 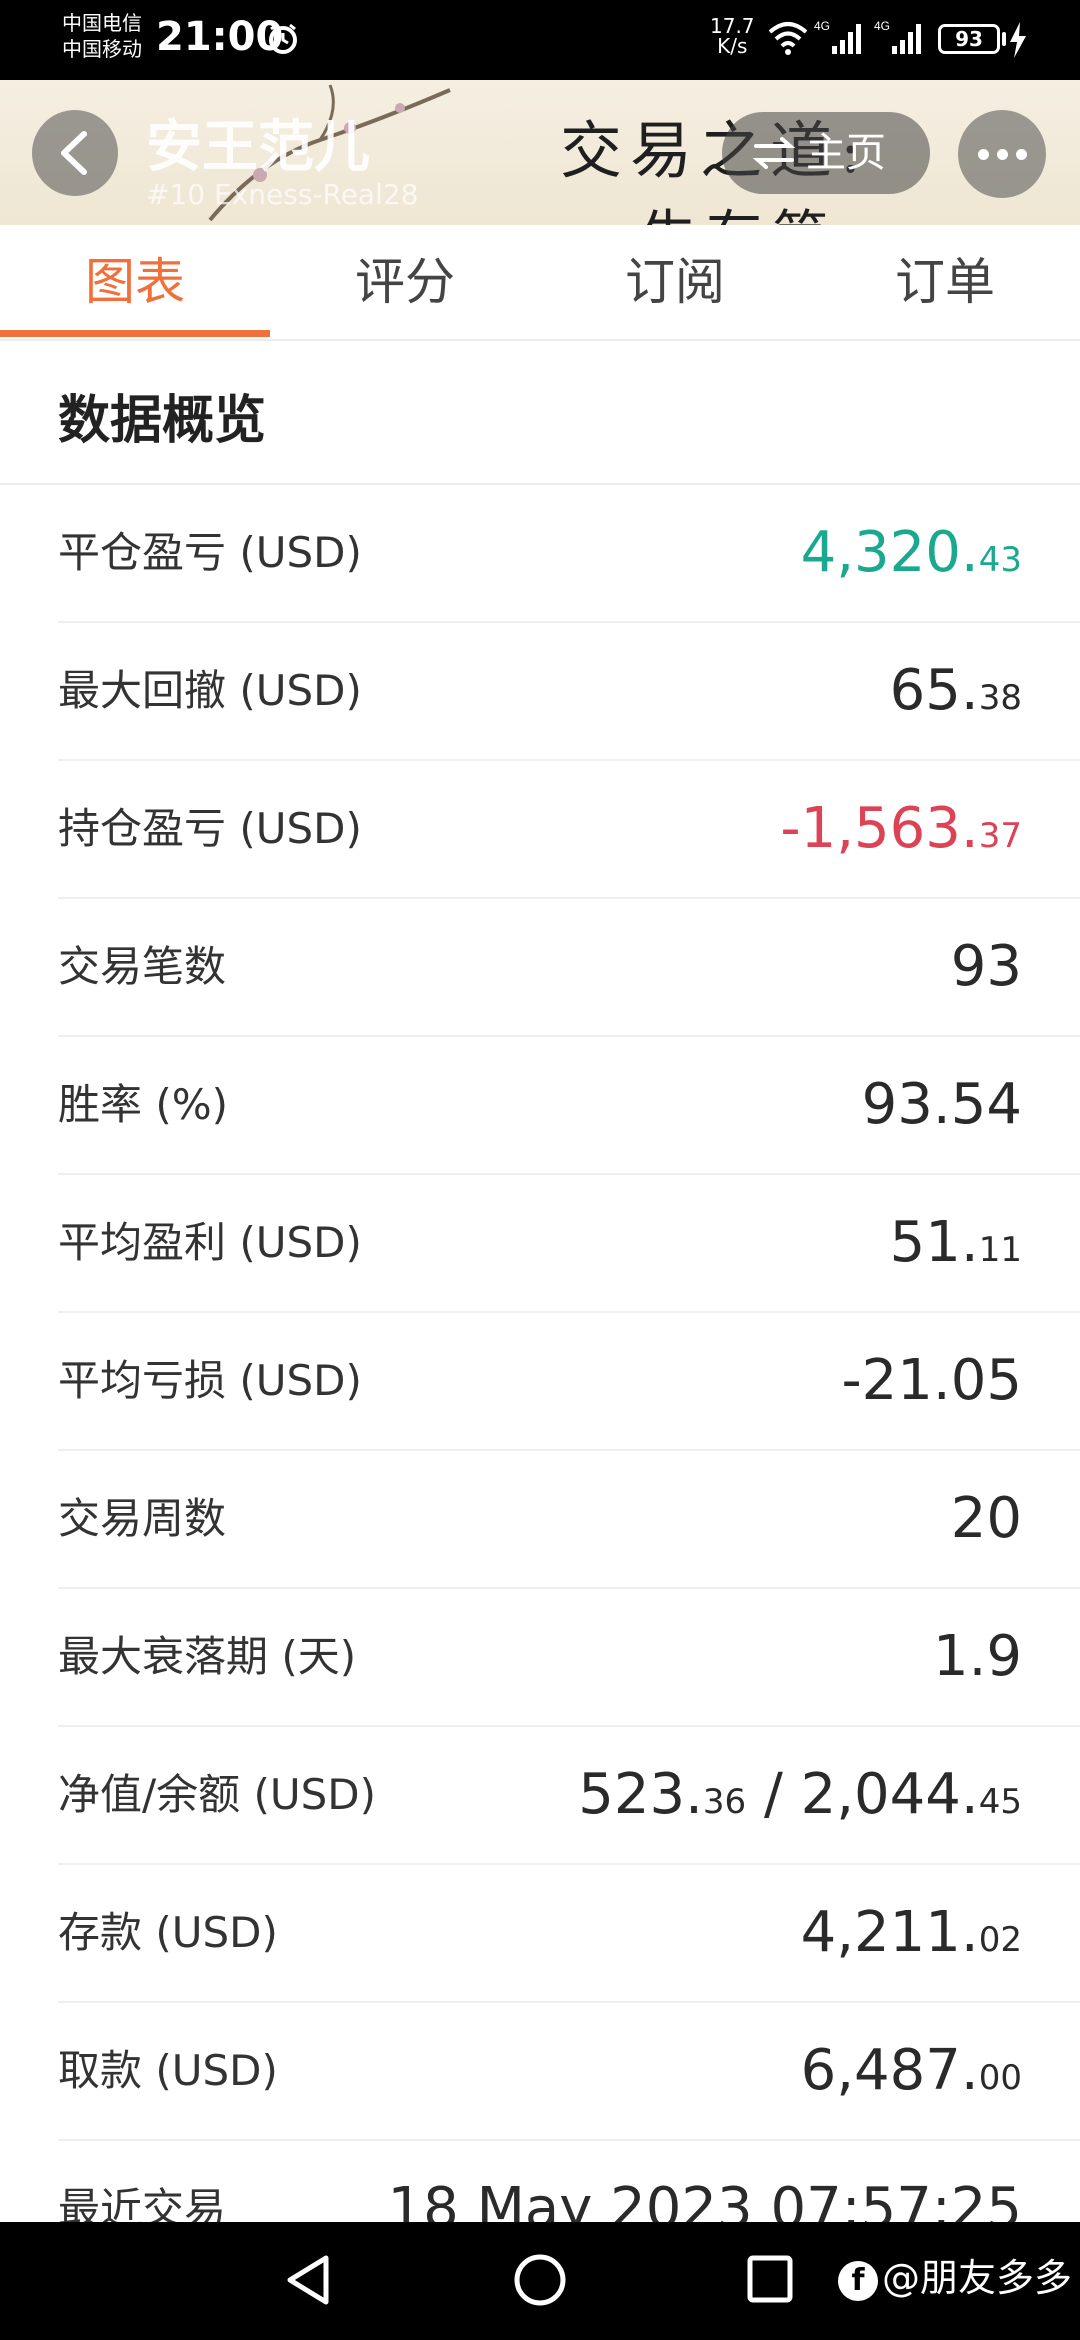 What do you see at coordinates (207, 1656) in the screenshot?
I see `stat-label: 最大衰落期 (天)` at bounding box center [207, 1656].